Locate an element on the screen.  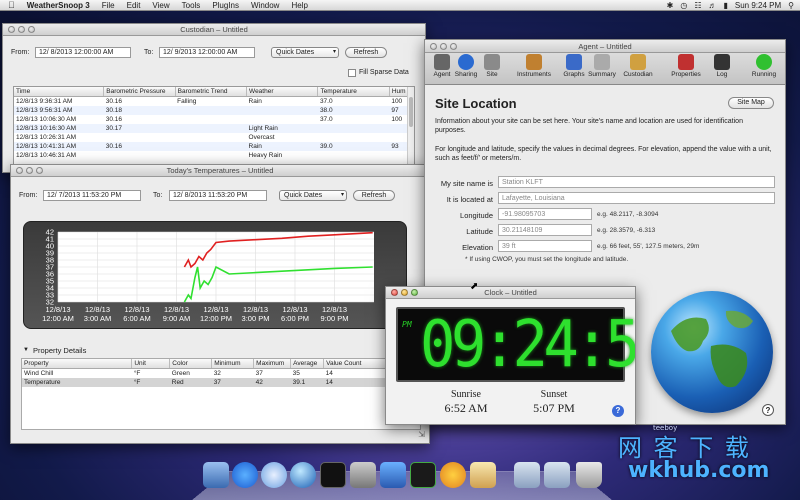
bluetooth-icon: ✱ is located at coordinates (670, 5).